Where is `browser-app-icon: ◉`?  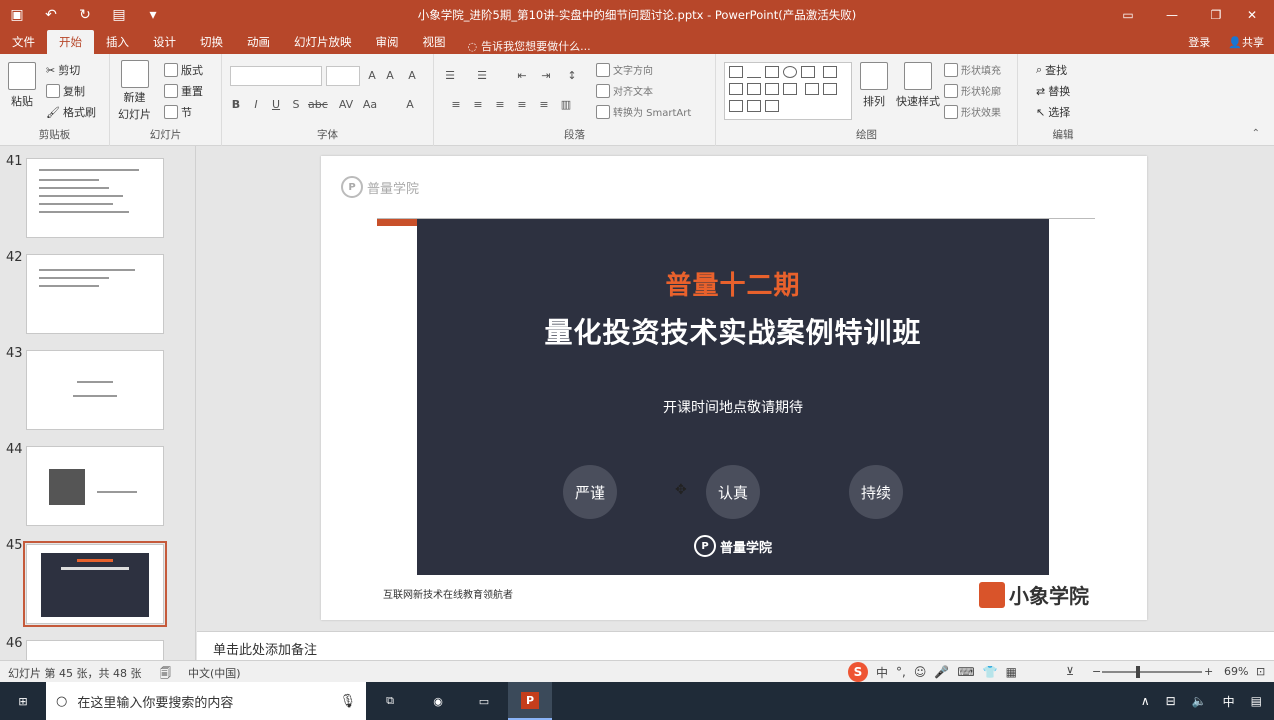 browser-app-icon: ◉ is located at coordinates (438, 701).